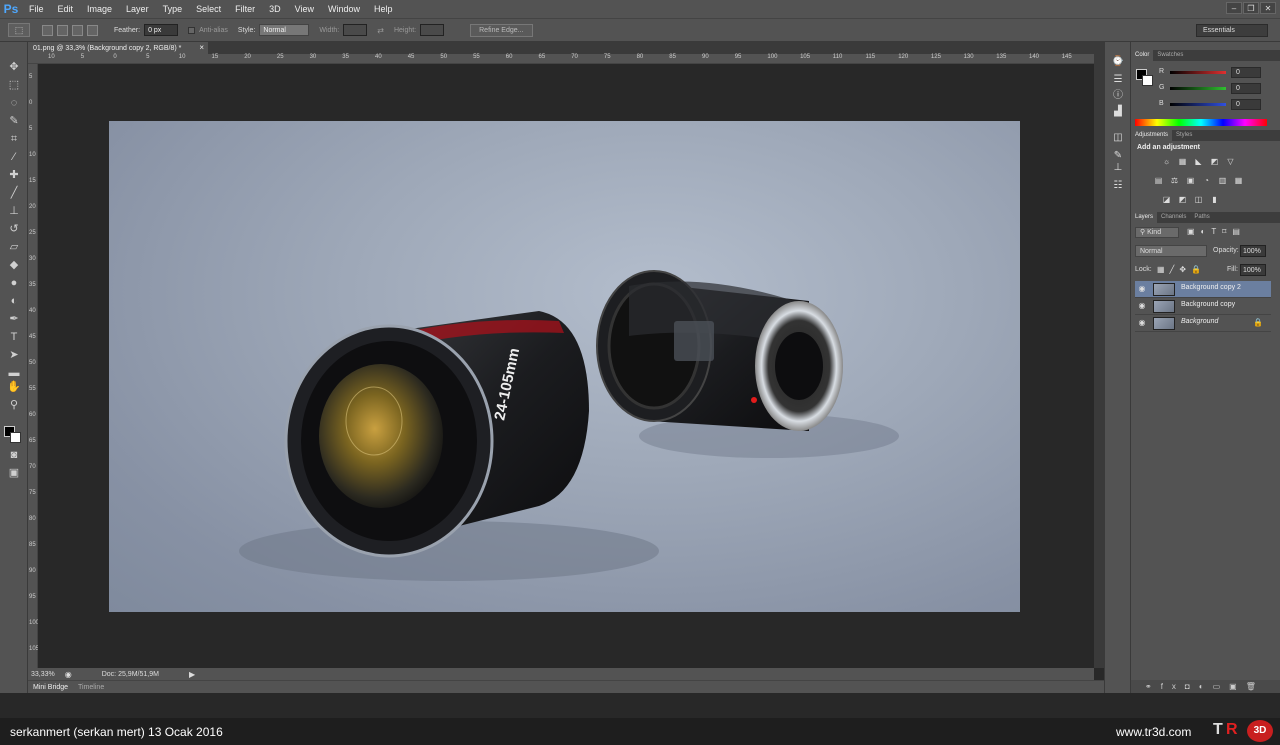  I want to click on eraser-tool-icon: ▱, so click(14, 247).